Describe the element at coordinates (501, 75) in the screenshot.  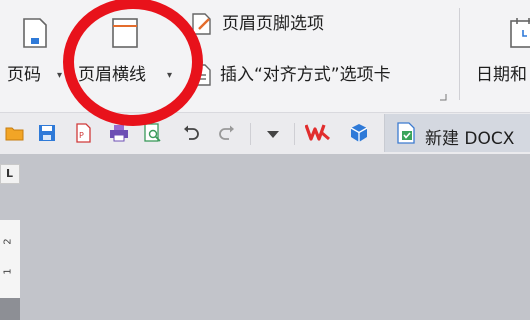
I see `date-label: 日期和` at that location.